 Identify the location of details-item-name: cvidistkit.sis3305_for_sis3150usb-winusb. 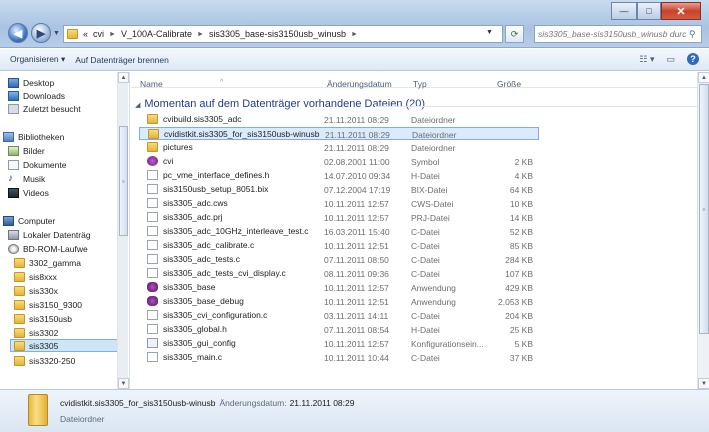
(138, 403).